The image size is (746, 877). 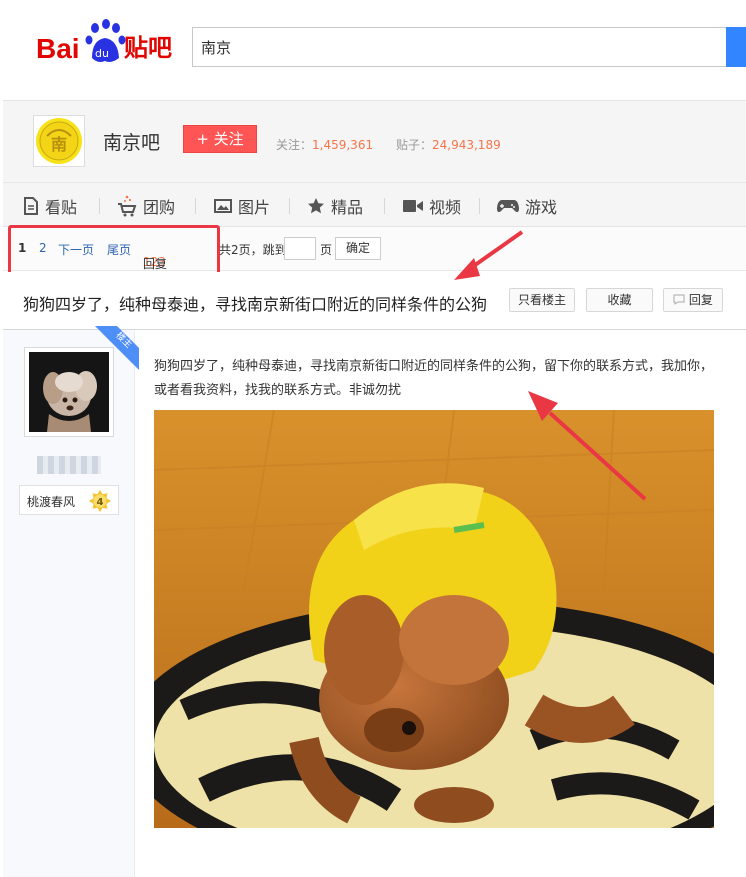 I want to click on fans-badge: 桃渡春风 4, so click(x=69, y=500).